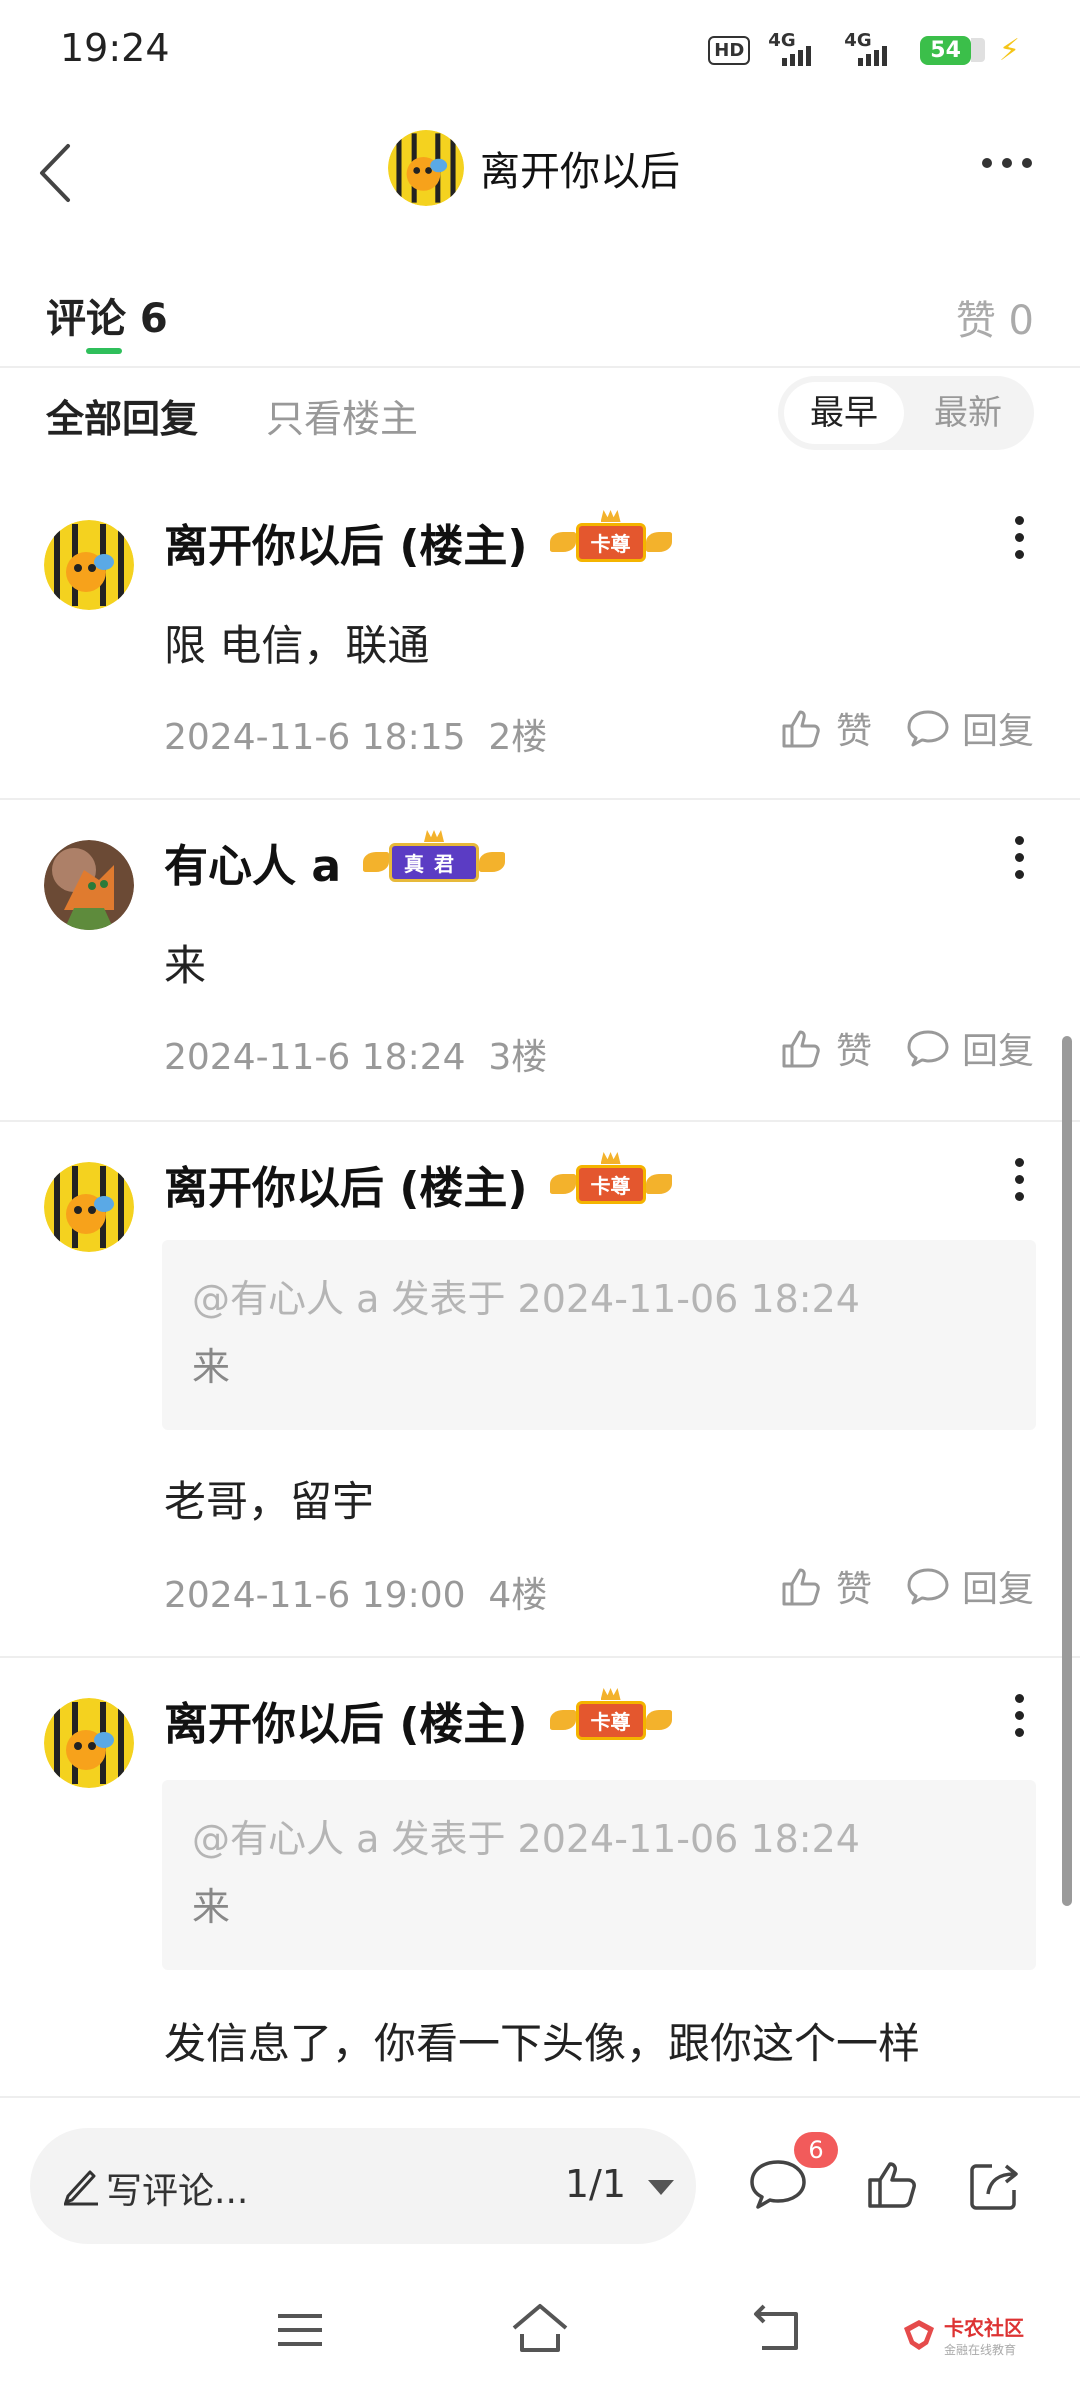 The height and width of the screenshot is (2400, 1080). What do you see at coordinates (661, 2187) in the screenshot?
I see `caret-down-icon` at bounding box center [661, 2187].